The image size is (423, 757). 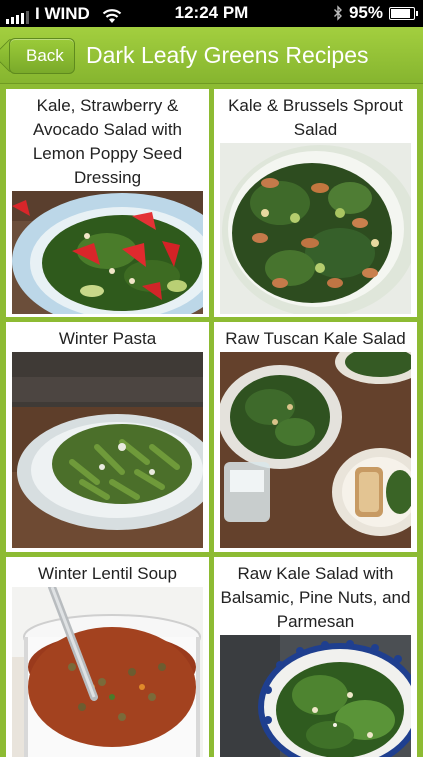 I want to click on back-button: Back, so click(x=42, y=56).